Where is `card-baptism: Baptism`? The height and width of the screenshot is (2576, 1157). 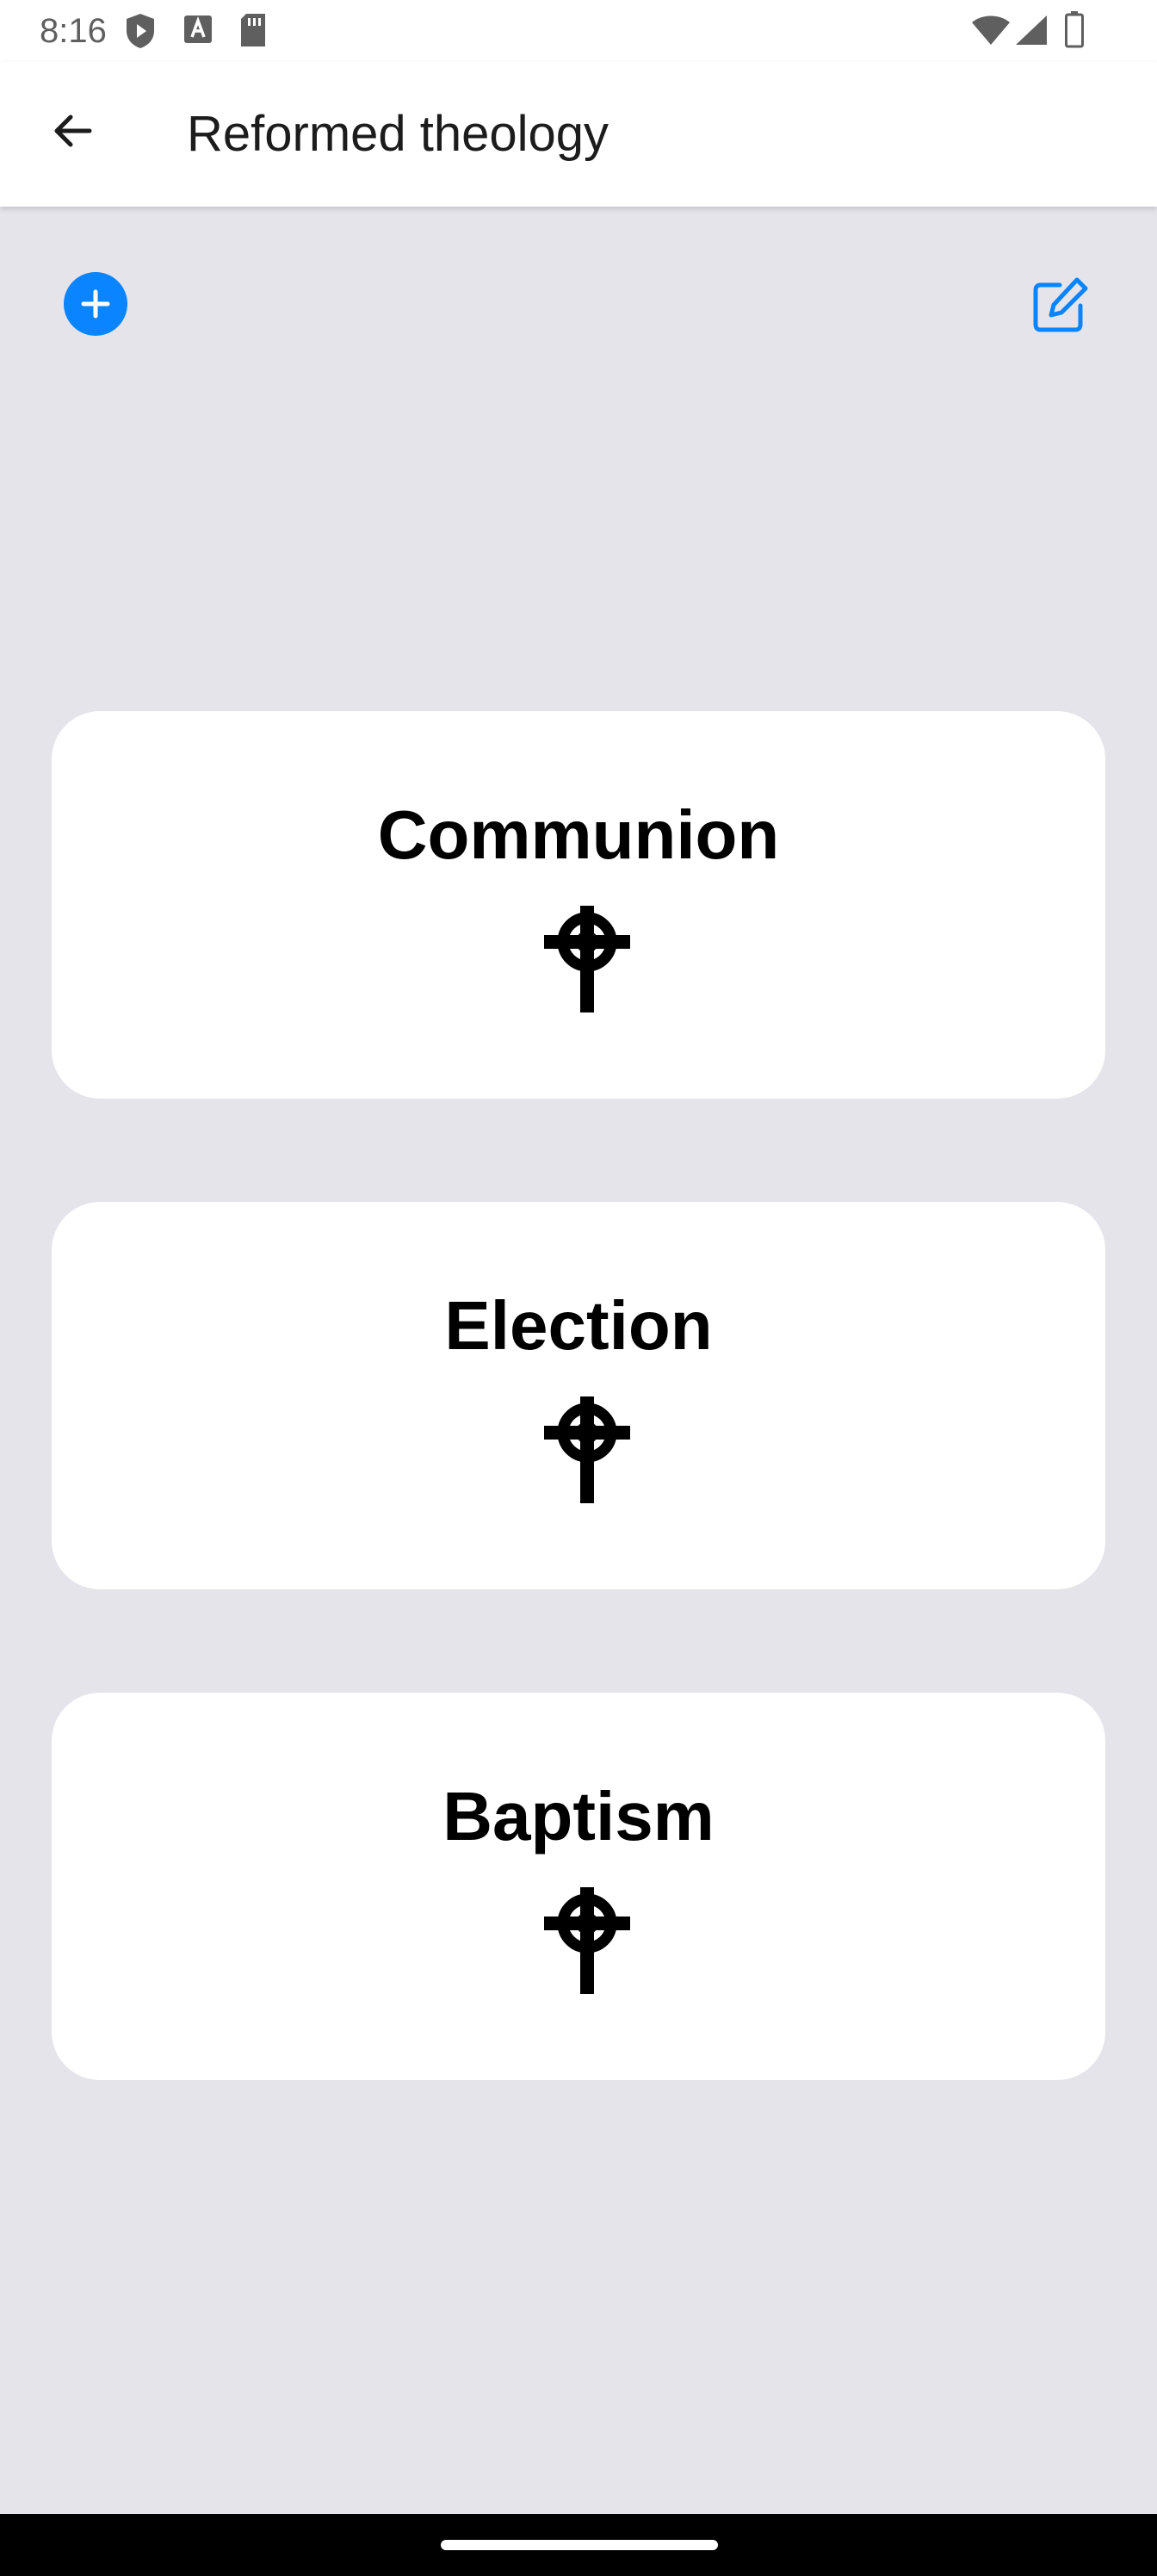 card-baptism: Baptism is located at coordinates (579, 1886).